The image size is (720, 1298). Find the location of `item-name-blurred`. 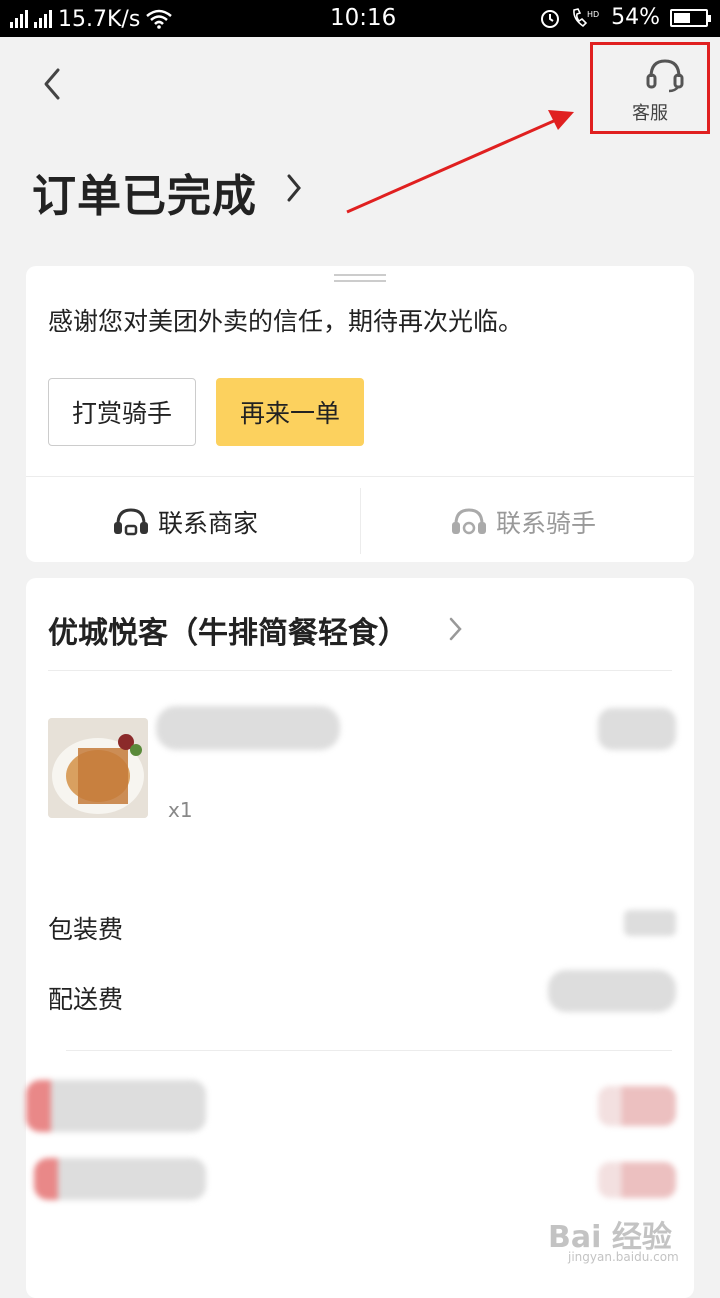

item-name-blurred is located at coordinates (248, 728).